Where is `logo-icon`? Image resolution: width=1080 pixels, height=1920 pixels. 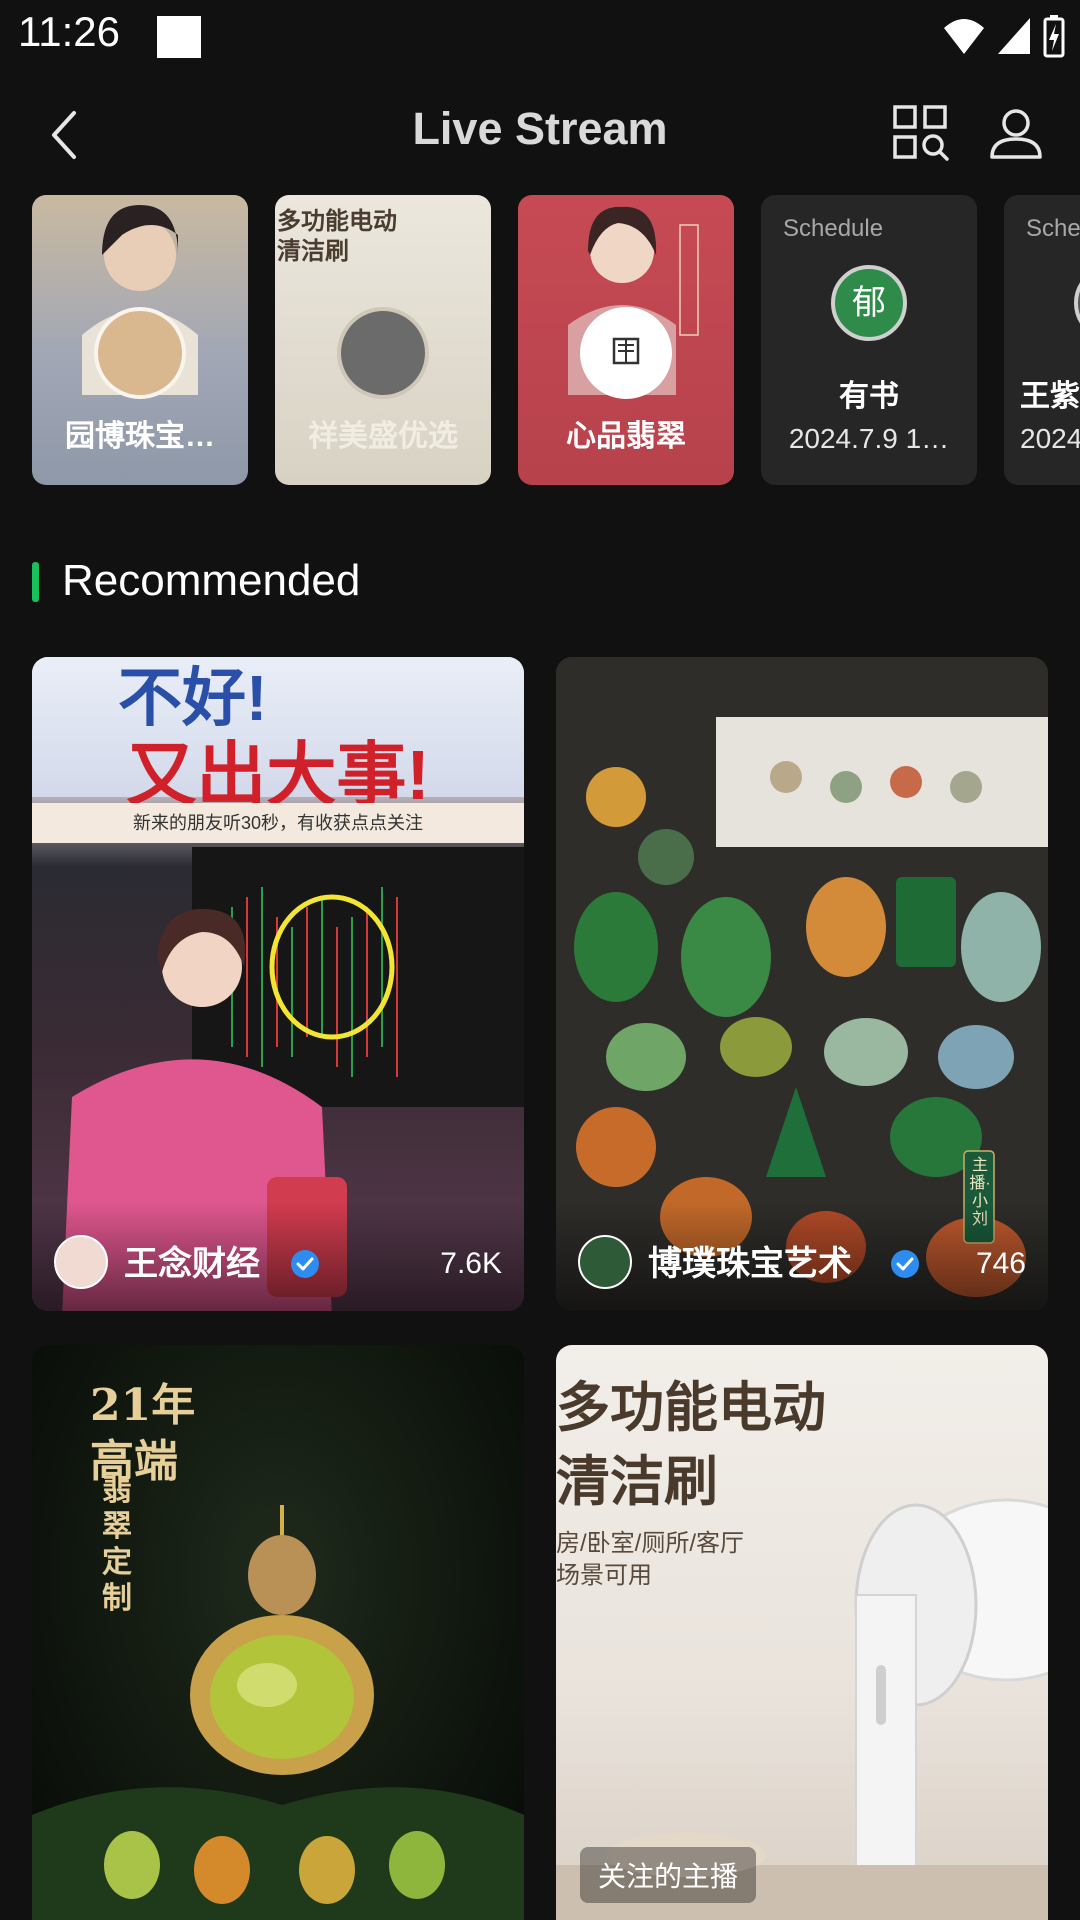
logo-icon is located at coordinates (626, 351).